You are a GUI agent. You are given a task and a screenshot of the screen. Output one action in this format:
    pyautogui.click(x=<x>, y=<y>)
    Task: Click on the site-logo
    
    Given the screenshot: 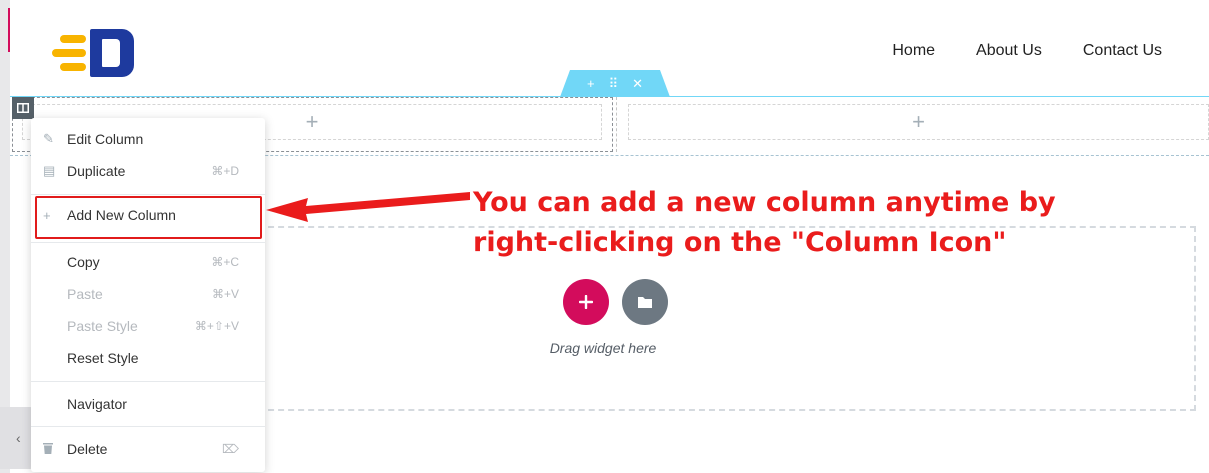 What is the action you would take?
    pyautogui.click(x=95, y=53)
    